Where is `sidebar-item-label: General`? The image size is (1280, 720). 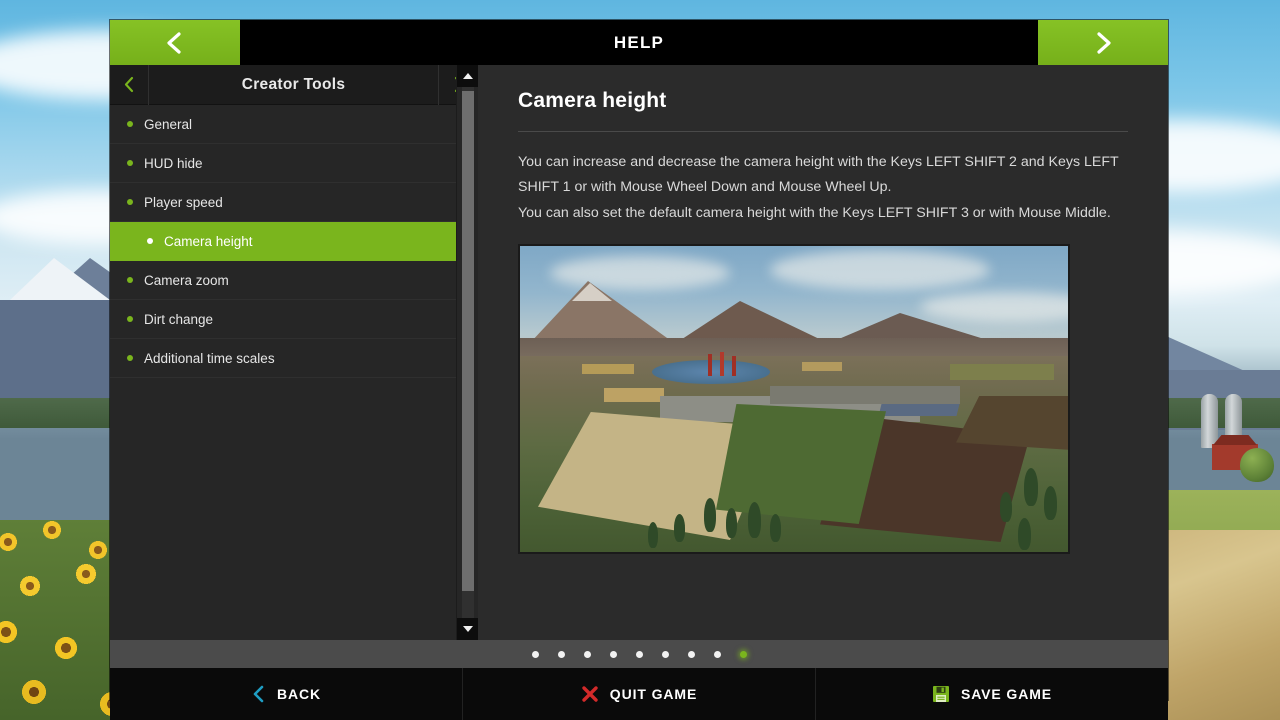 sidebar-item-label: General is located at coordinates (168, 124).